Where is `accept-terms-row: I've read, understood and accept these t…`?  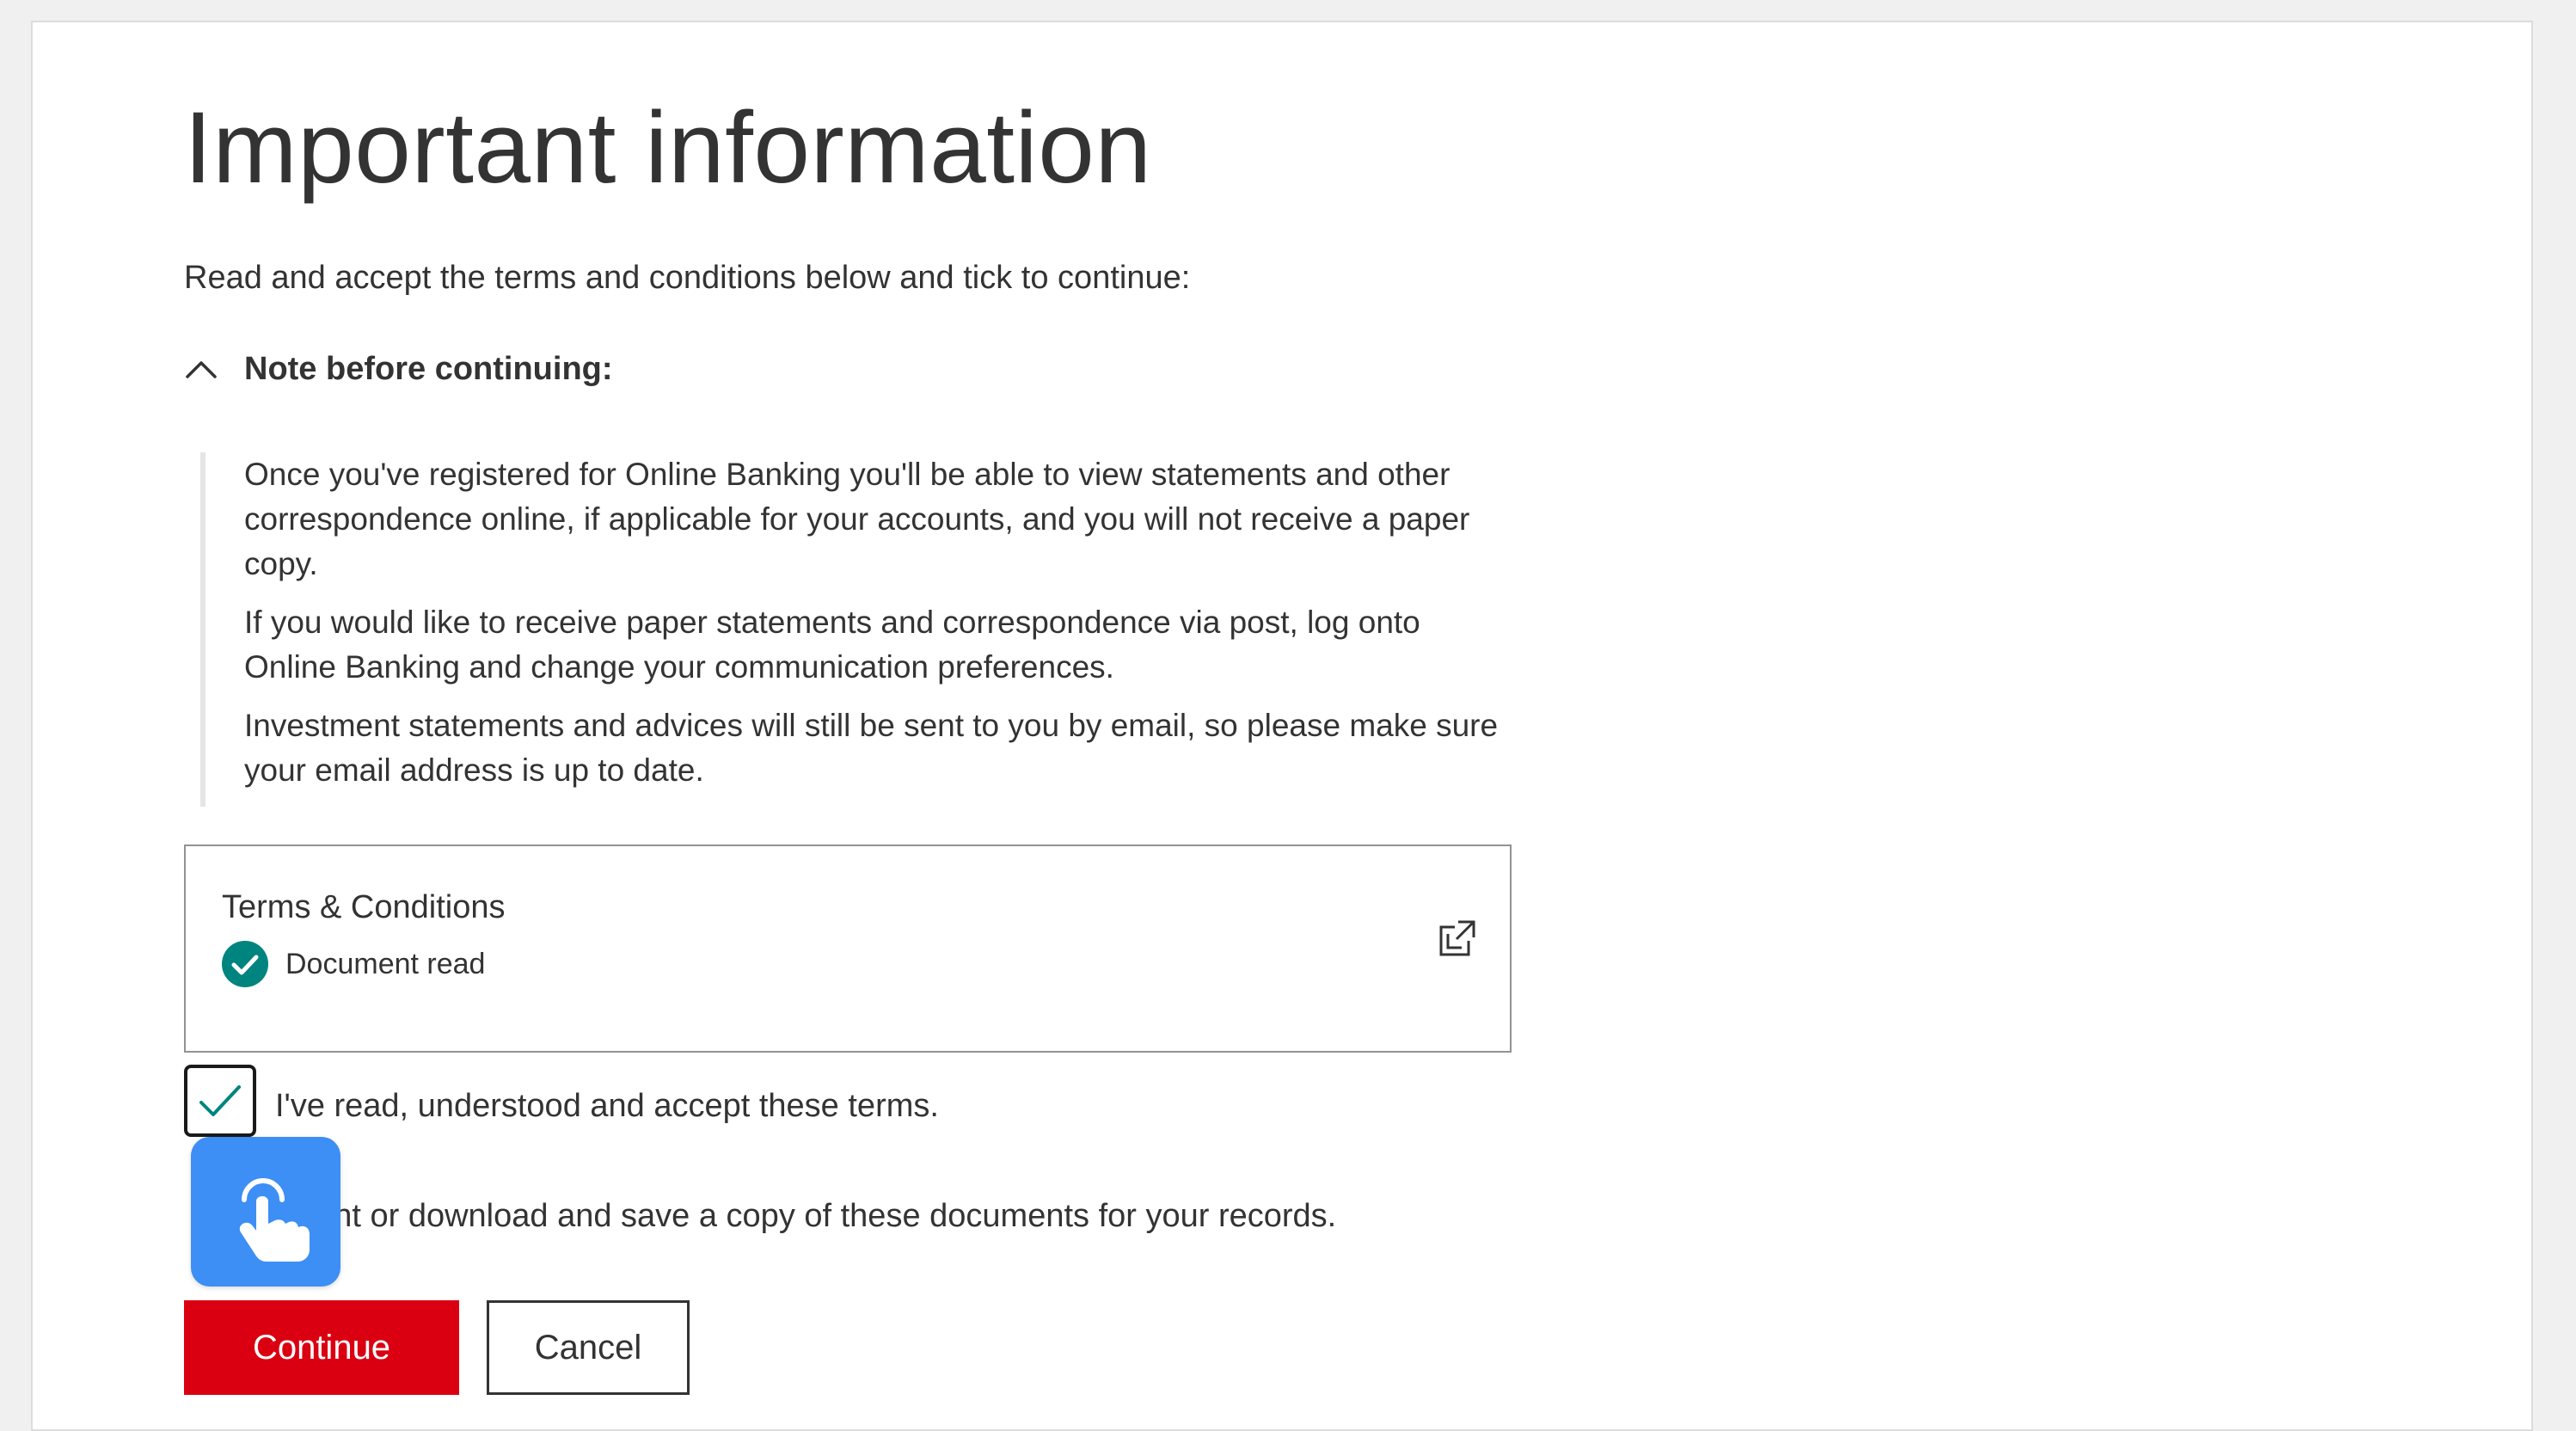 accept-terms-row: I've read, understood and accept these t… is located at coordinates (561, 1101).